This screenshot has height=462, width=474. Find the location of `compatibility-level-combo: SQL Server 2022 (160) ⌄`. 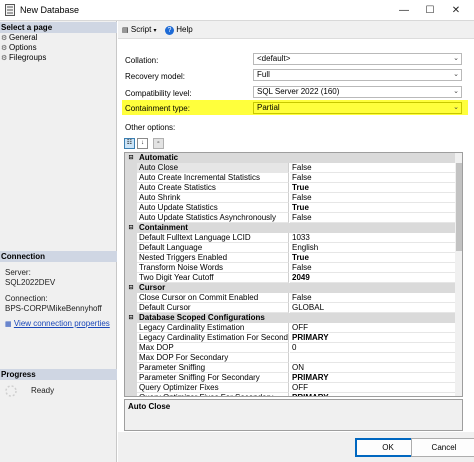

compatibility-level-combo: SQL Server 2022 (160) ⌄ is located at coordinates (357, 92).